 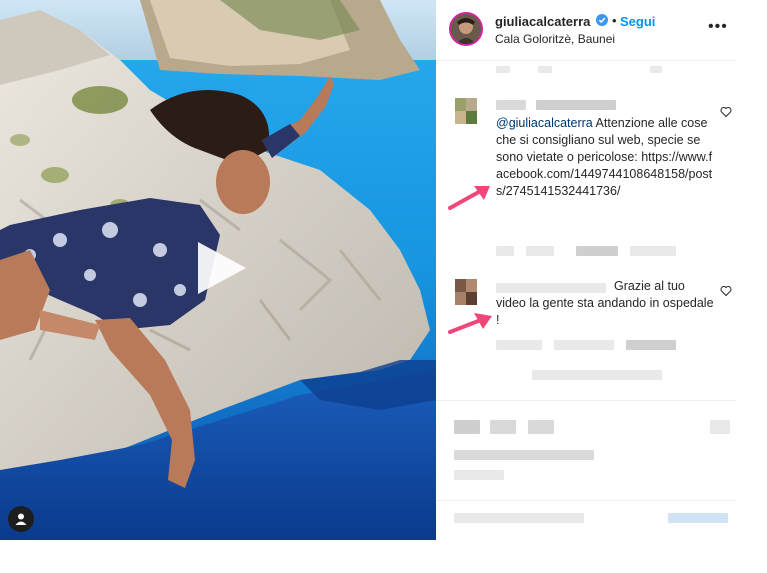 I want to click on author-username: giuliacalcaterra, so click(x=542, y=21).